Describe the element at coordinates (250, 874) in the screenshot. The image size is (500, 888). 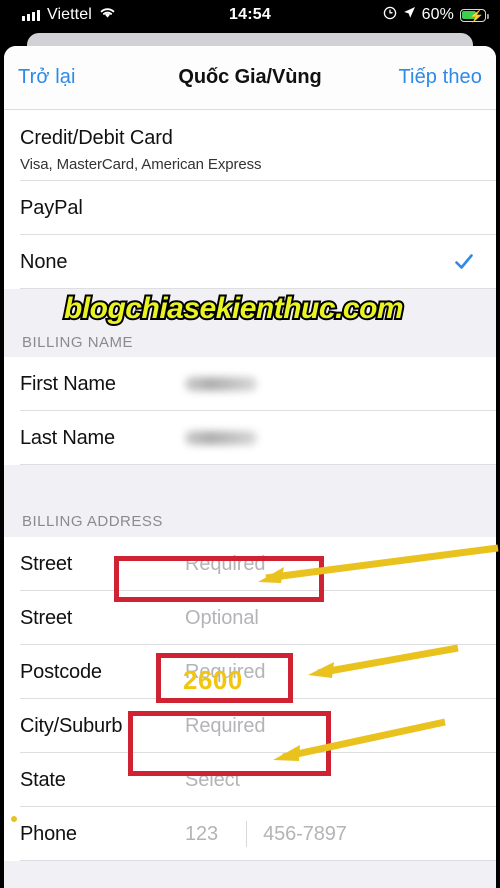
I see `bottom-section-gap` at that location.